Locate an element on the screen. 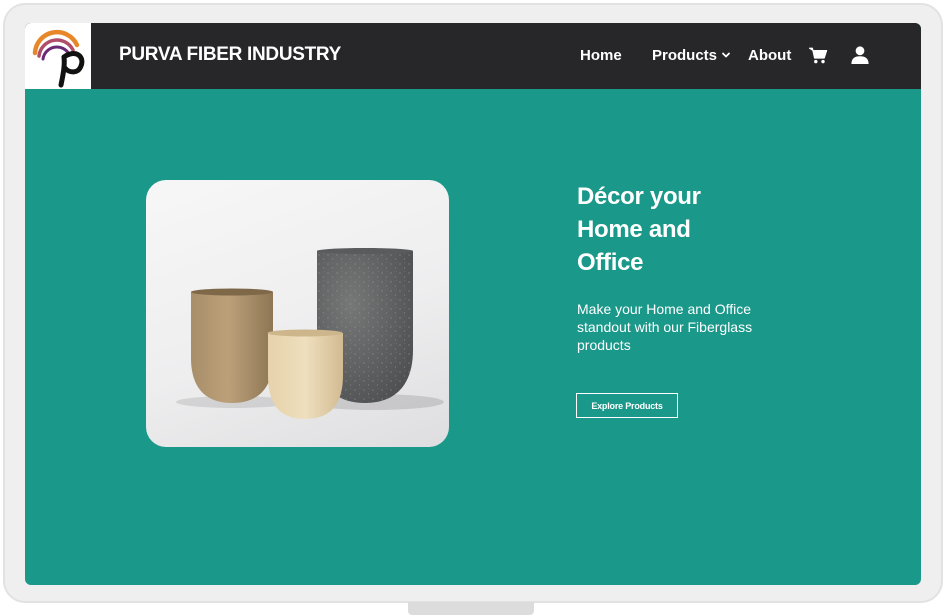  chevron-down-icon is located at coordinates (726, 55).